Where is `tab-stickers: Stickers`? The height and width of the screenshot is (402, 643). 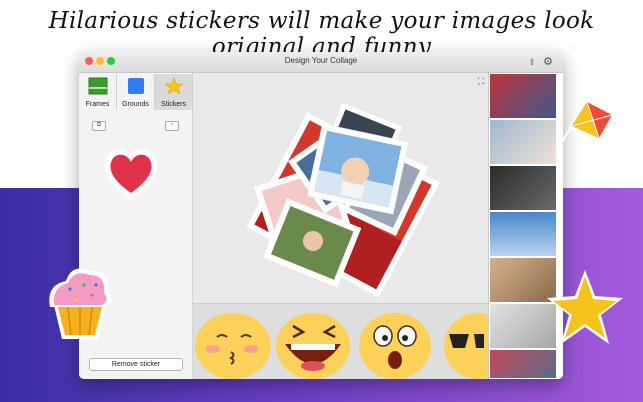
tab-stickers: Stickers is located at coordinates (174, 92).